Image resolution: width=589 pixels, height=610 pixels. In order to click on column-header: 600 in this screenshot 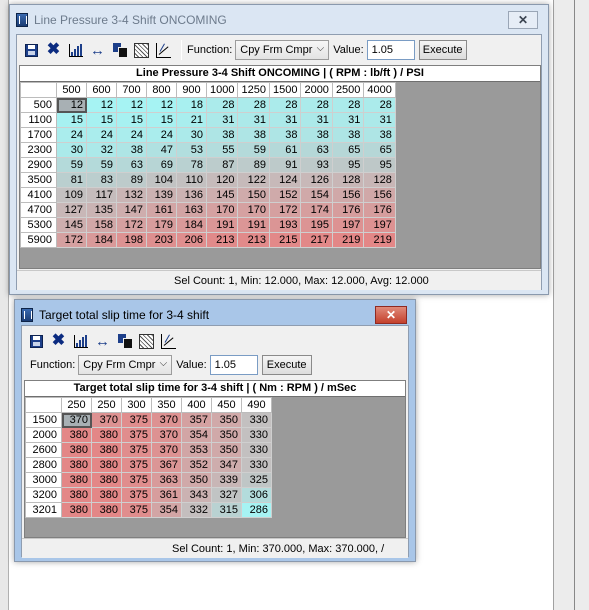, I will do `click(101, 90)`.